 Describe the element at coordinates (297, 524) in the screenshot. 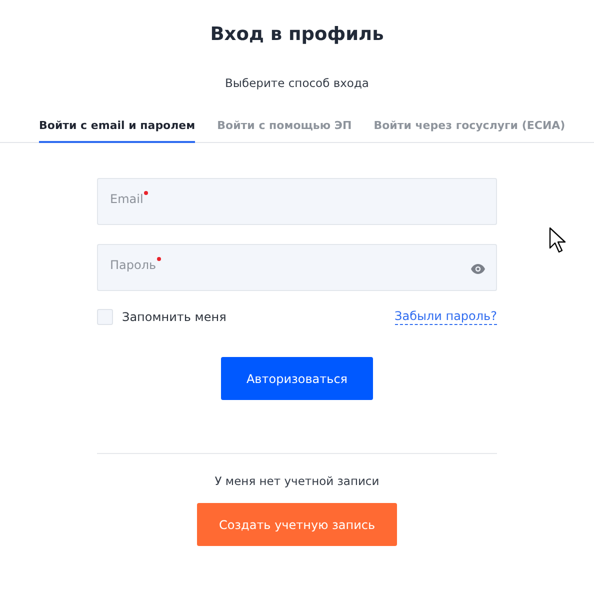

I see `register-button: Создать учетную запись` at that location.